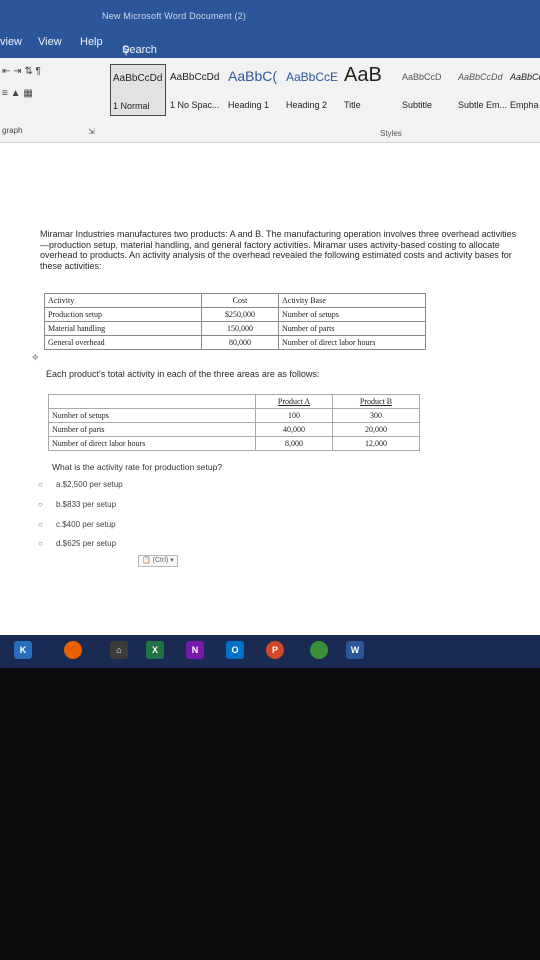 The image size is (540, 960). I want to click on table-row: Number of parts 40,000 20,000, so click(234, 429).